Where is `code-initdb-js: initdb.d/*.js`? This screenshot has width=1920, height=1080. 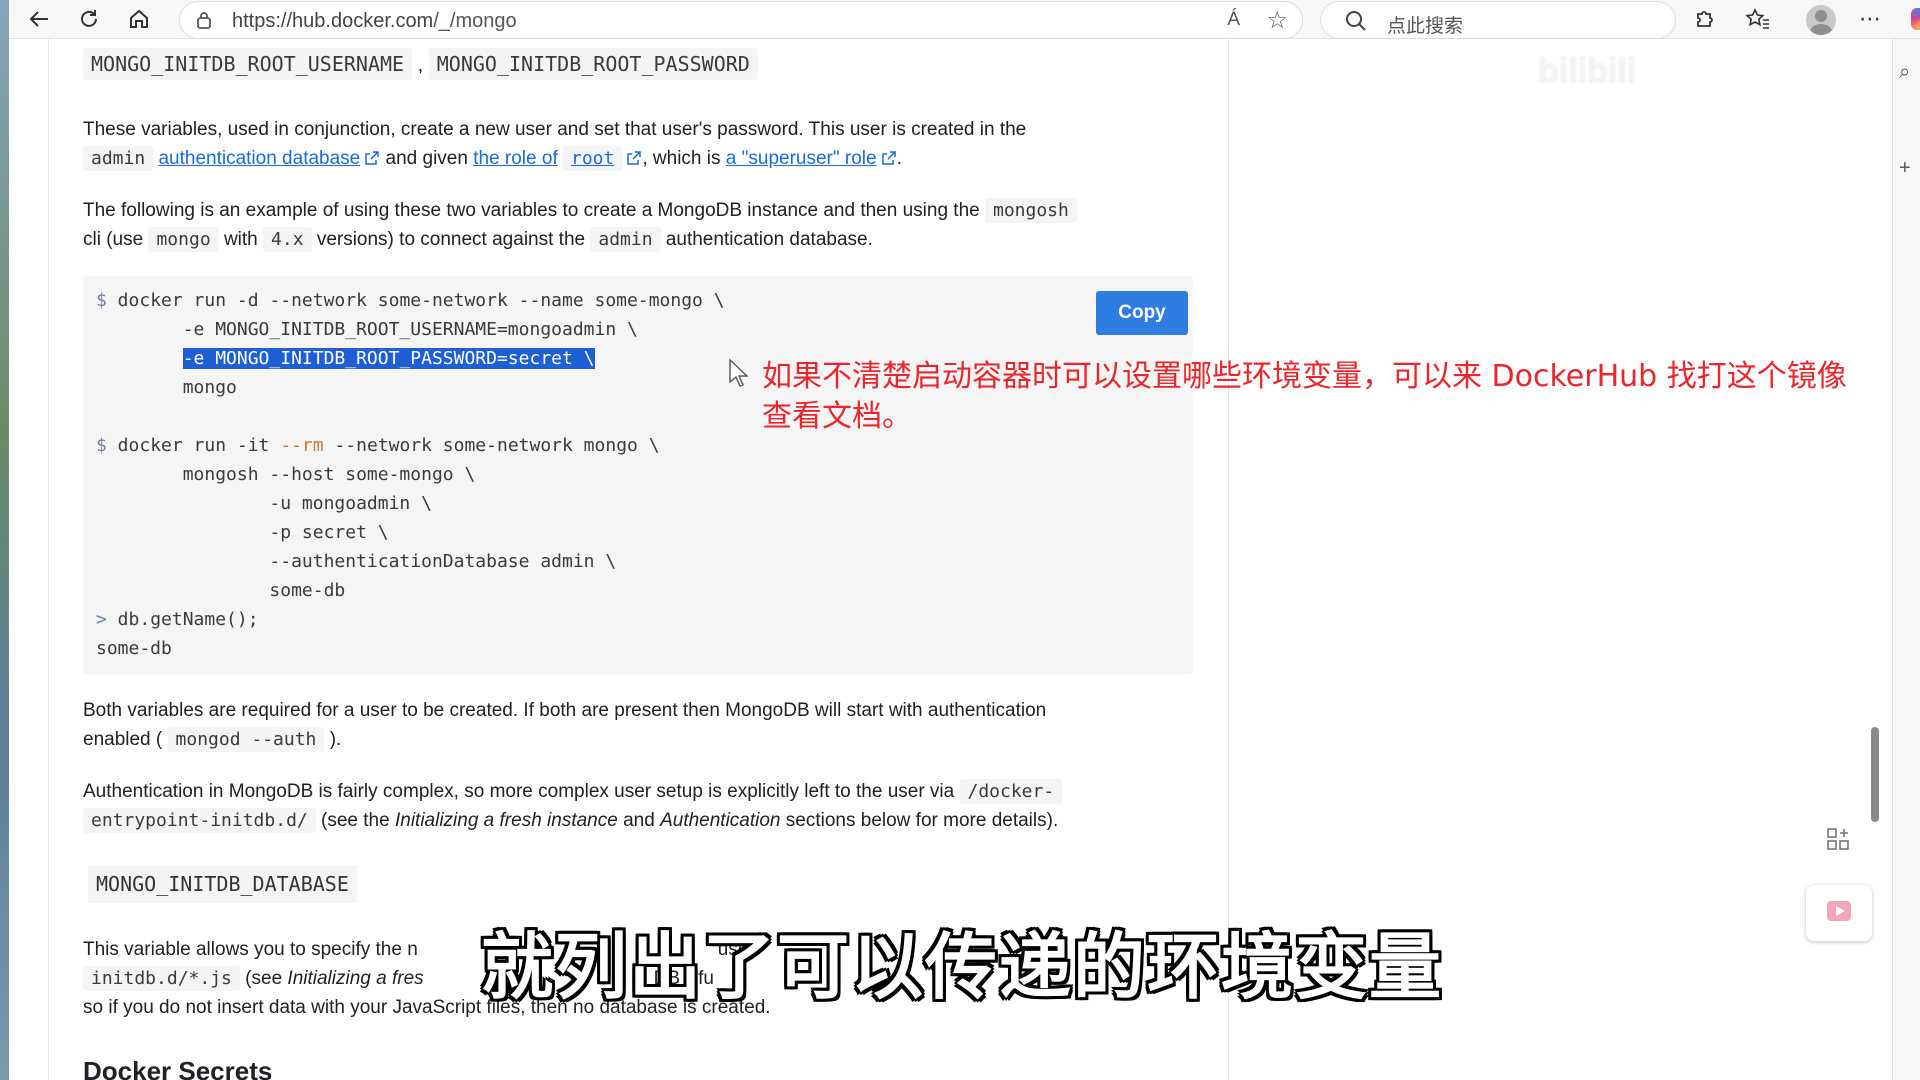 code-initdb-js: initdb.d/*.js is located at coordinates (161, 978).